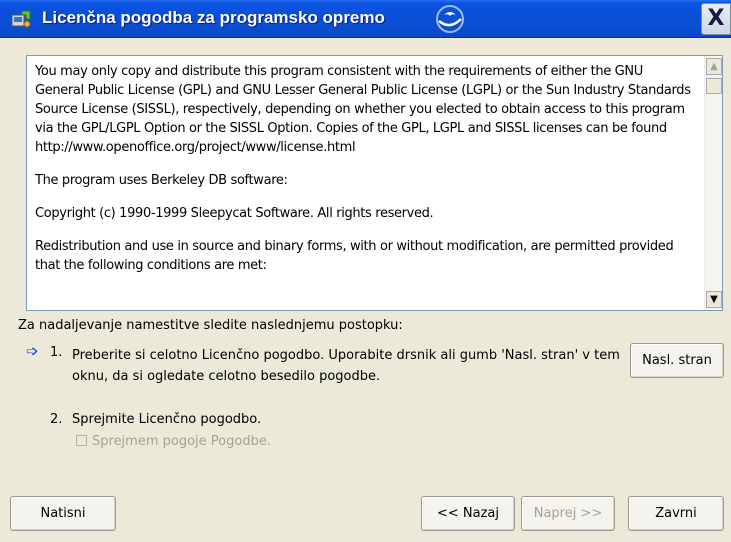  I want to click on title-bar: Licenčna pogodba za programsko opremo X, so click(365, 19).